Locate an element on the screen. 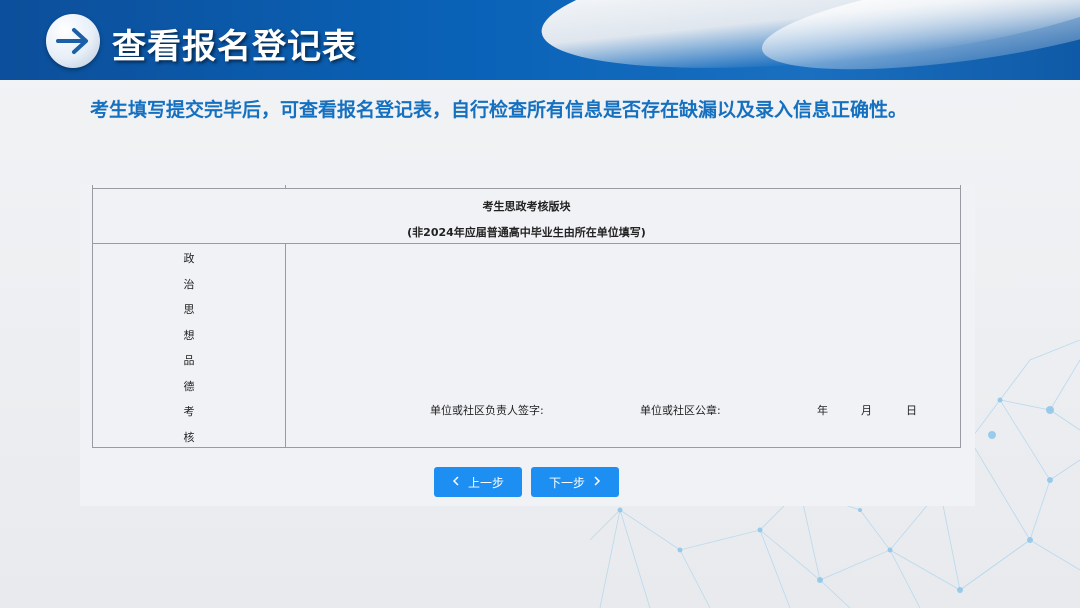 This screenshot has height=608, width=1080. date-day-label: 日 is located at coordinates (911, 410).